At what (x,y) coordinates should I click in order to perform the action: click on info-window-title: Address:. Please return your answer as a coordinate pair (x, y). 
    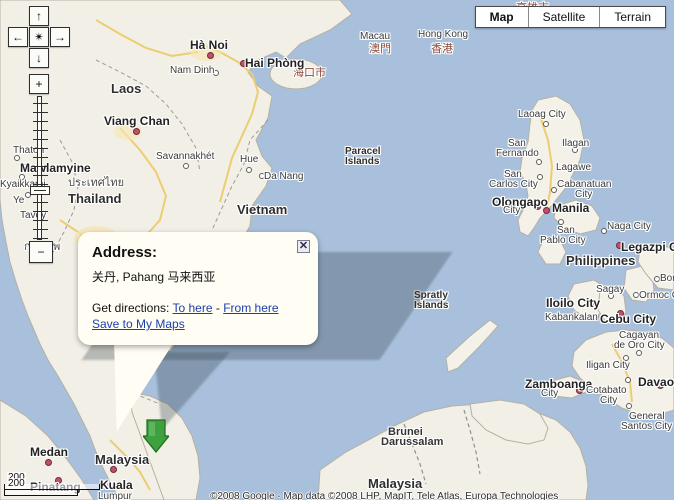
    Looking at the image, I should click on (125, 252).